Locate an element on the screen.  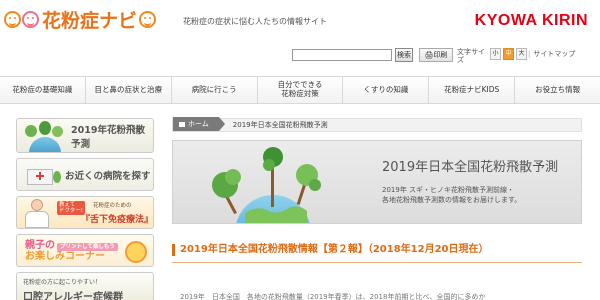
doctor-icon is located at coordinates (36, 212).